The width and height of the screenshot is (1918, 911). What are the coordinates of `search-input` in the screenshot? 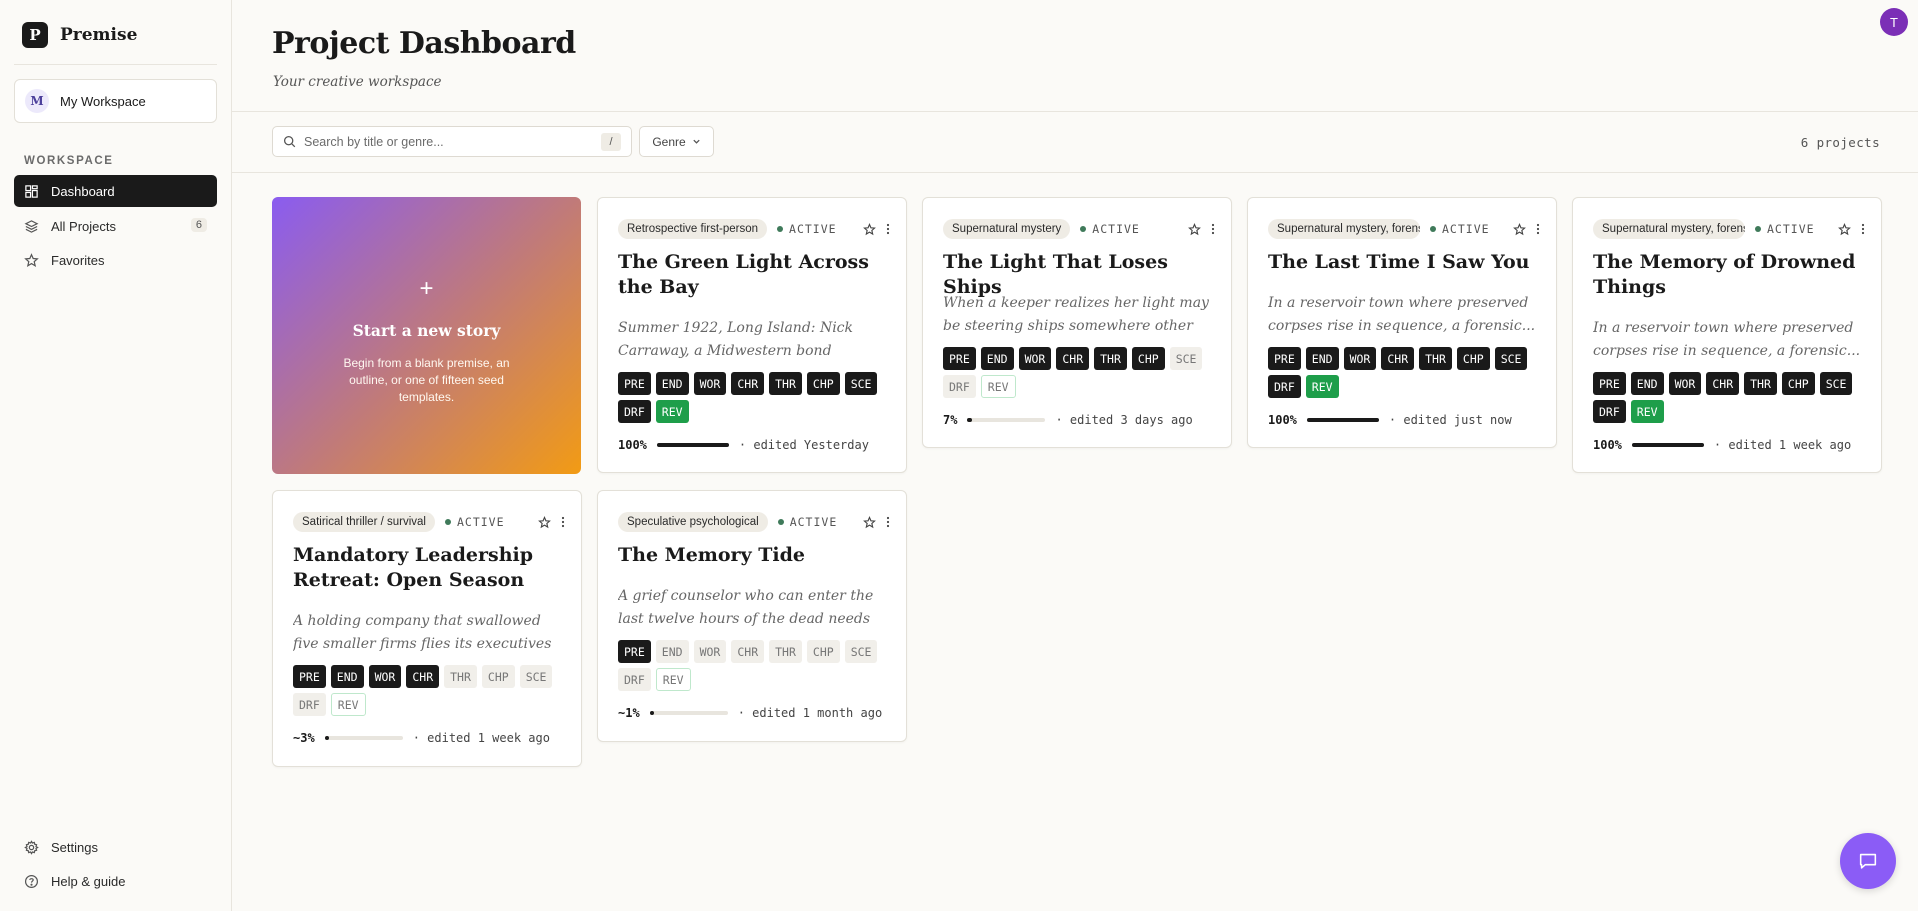 It's located at (449, 141).